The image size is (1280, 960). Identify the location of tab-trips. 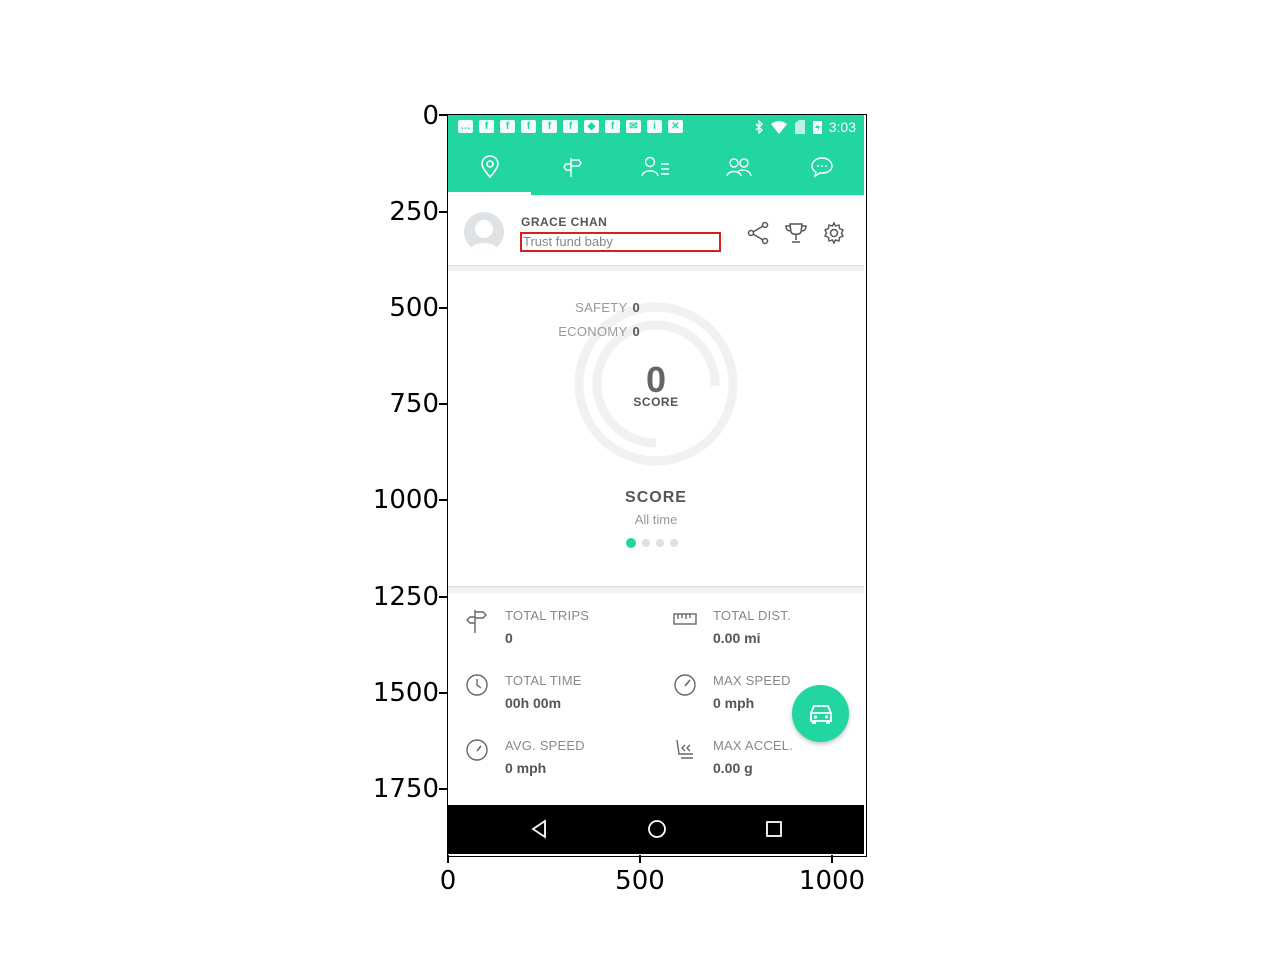
(572, 166).